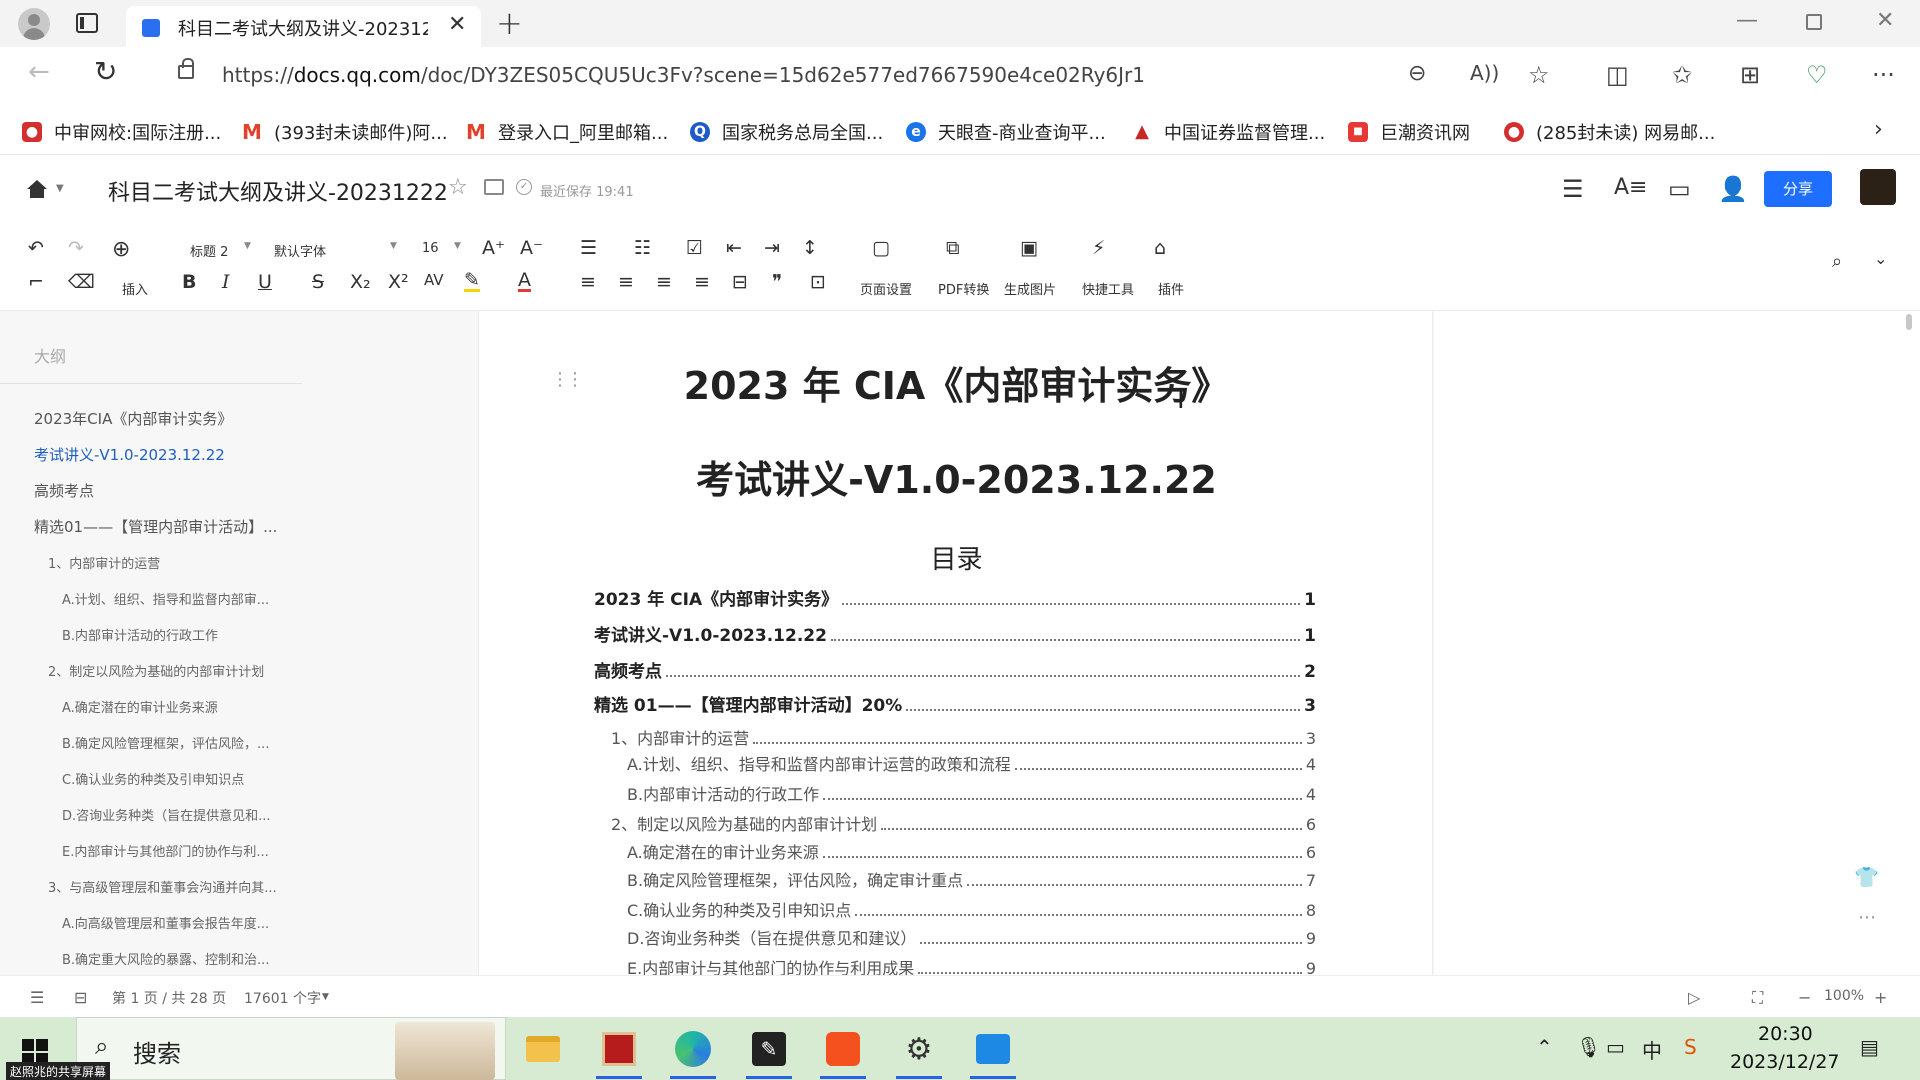  What do you see at coordinates (1617, 75) in the screenshot?
I see `split-screen-icon: ◫` at bounding box center [1617, 75].